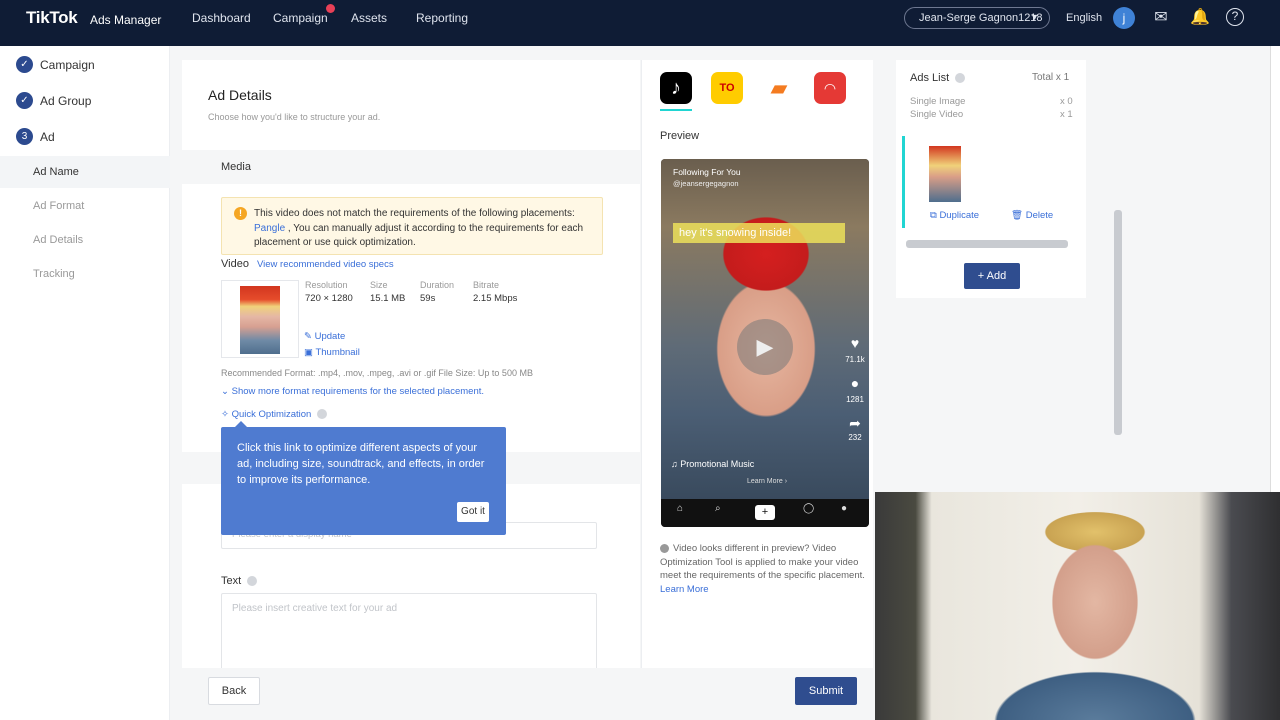  What do you see at coordinates (676, 464) in the screenshot?
I see `music-note-icon: ♫` at bounding box center [676, 464].